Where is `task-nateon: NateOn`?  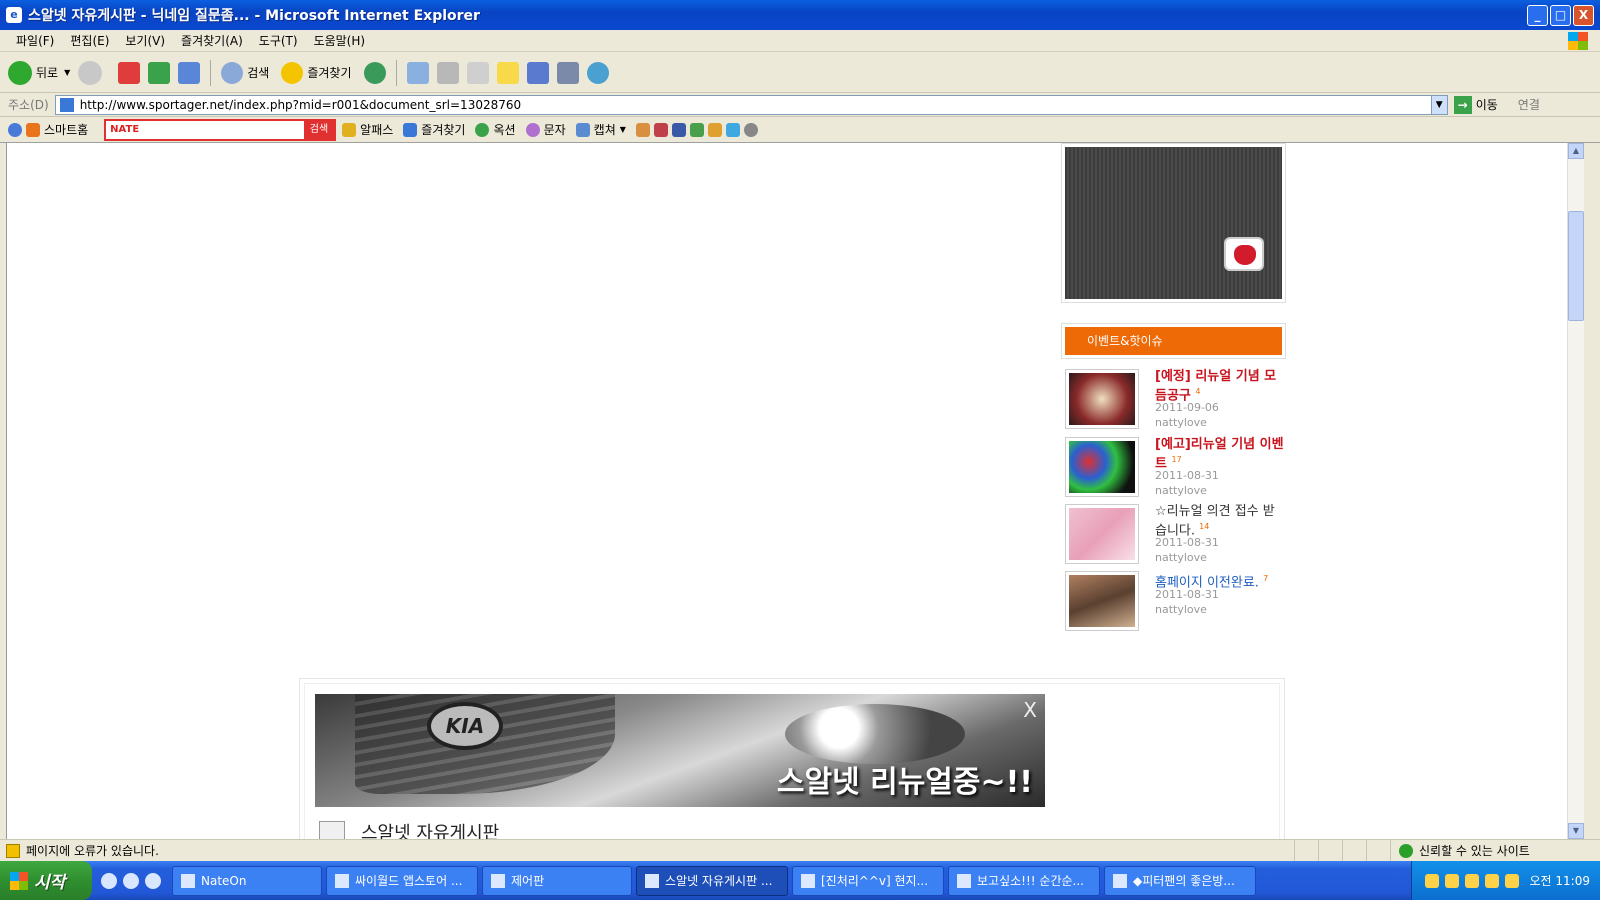
task-nateon: NateOn is located at coordinates (247, 880).